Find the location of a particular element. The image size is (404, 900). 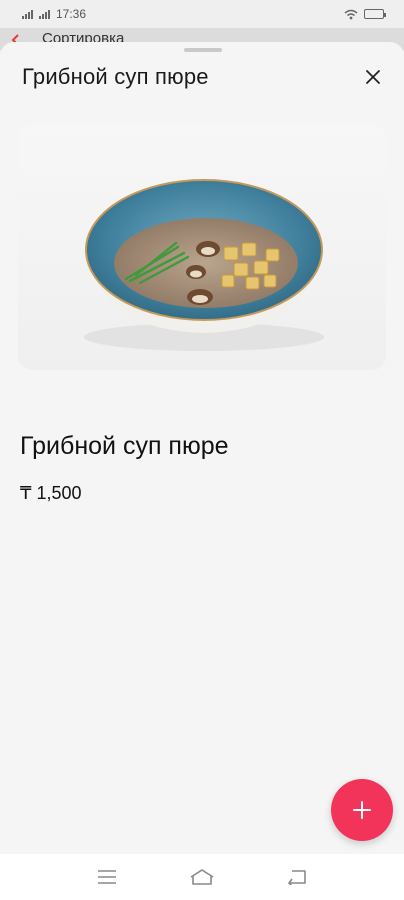

sheet-title: Грибной суп пюре is located at coordinates (115, 76).